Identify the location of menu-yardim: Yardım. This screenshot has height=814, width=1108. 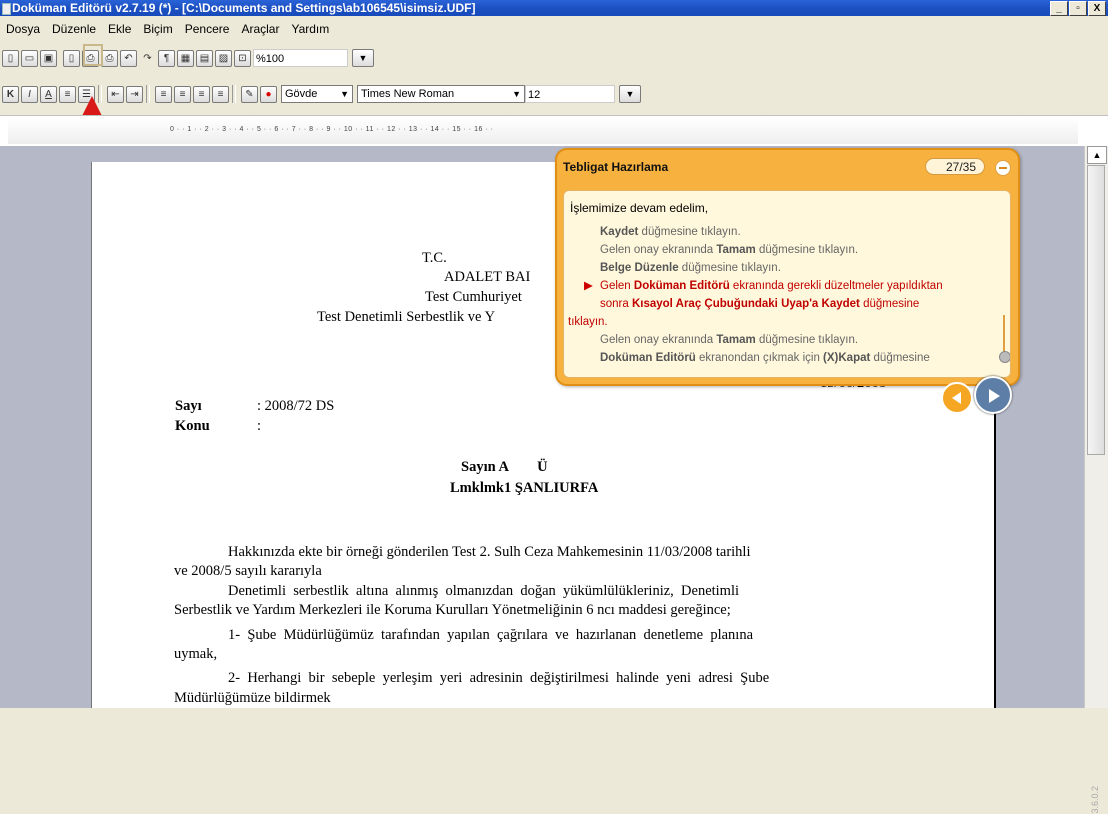
(310, 29).